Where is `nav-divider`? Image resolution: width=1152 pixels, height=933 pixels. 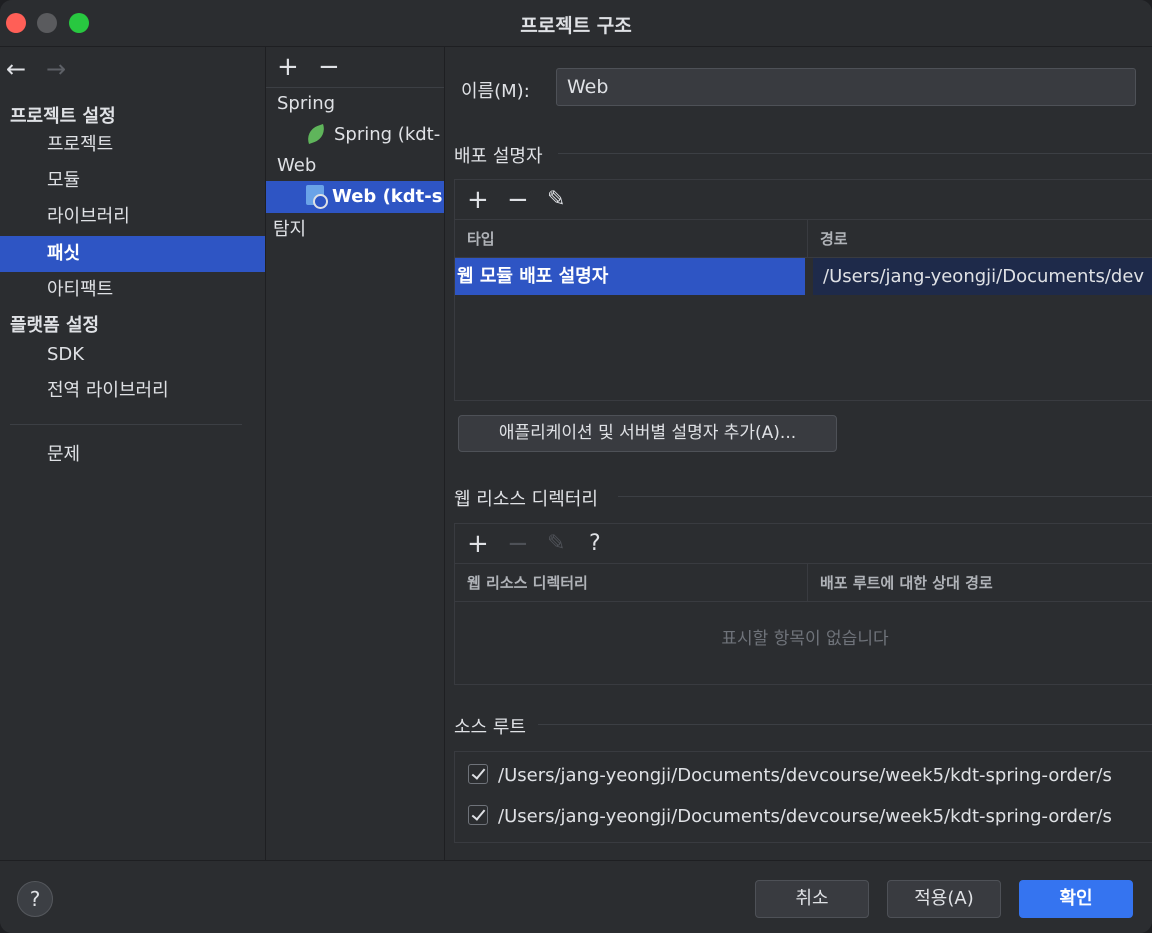
nav-divider is located at coordinates (126, 424).